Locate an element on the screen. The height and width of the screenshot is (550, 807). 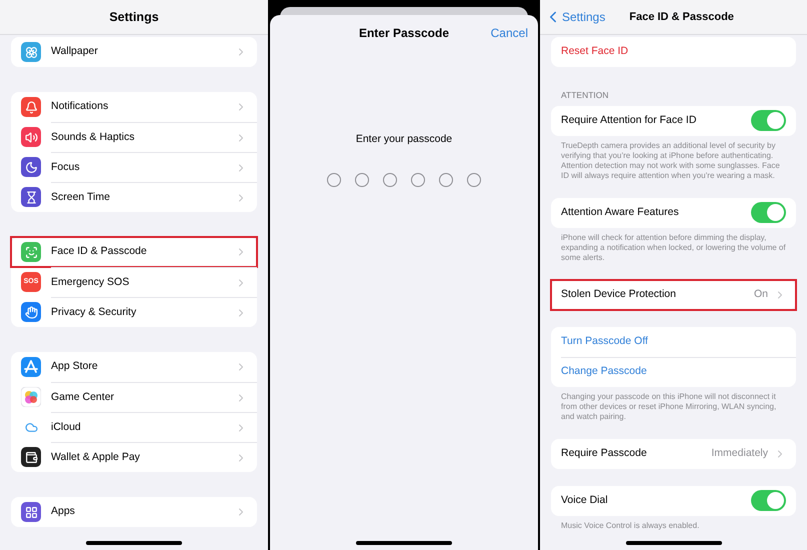
section-footer: Changing your passcode on this iPhone will not disconnect it from other devices or reset iPhone Mirroring, WLAN syncing, and watch pairing. is located at coordinates (673, 407).